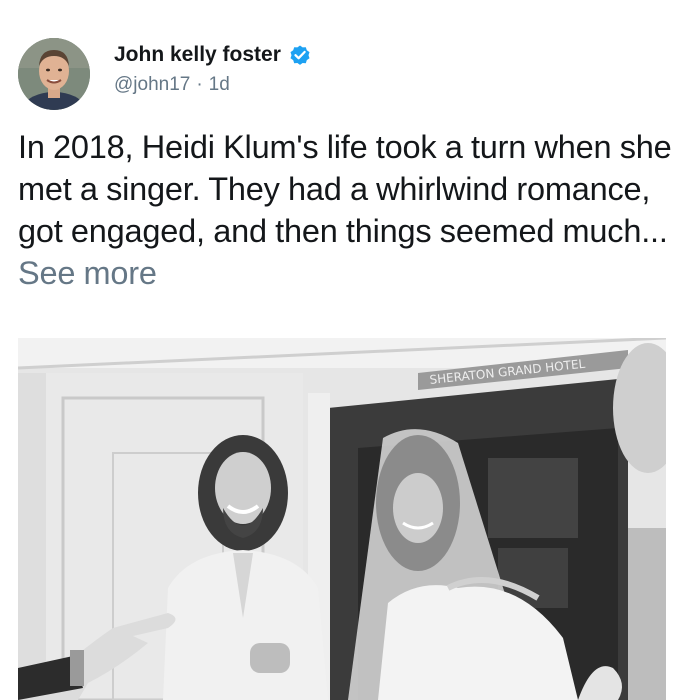 This screenshot has width=700, height=700. I want to click on verified-badge-icon, so click(300, 55).